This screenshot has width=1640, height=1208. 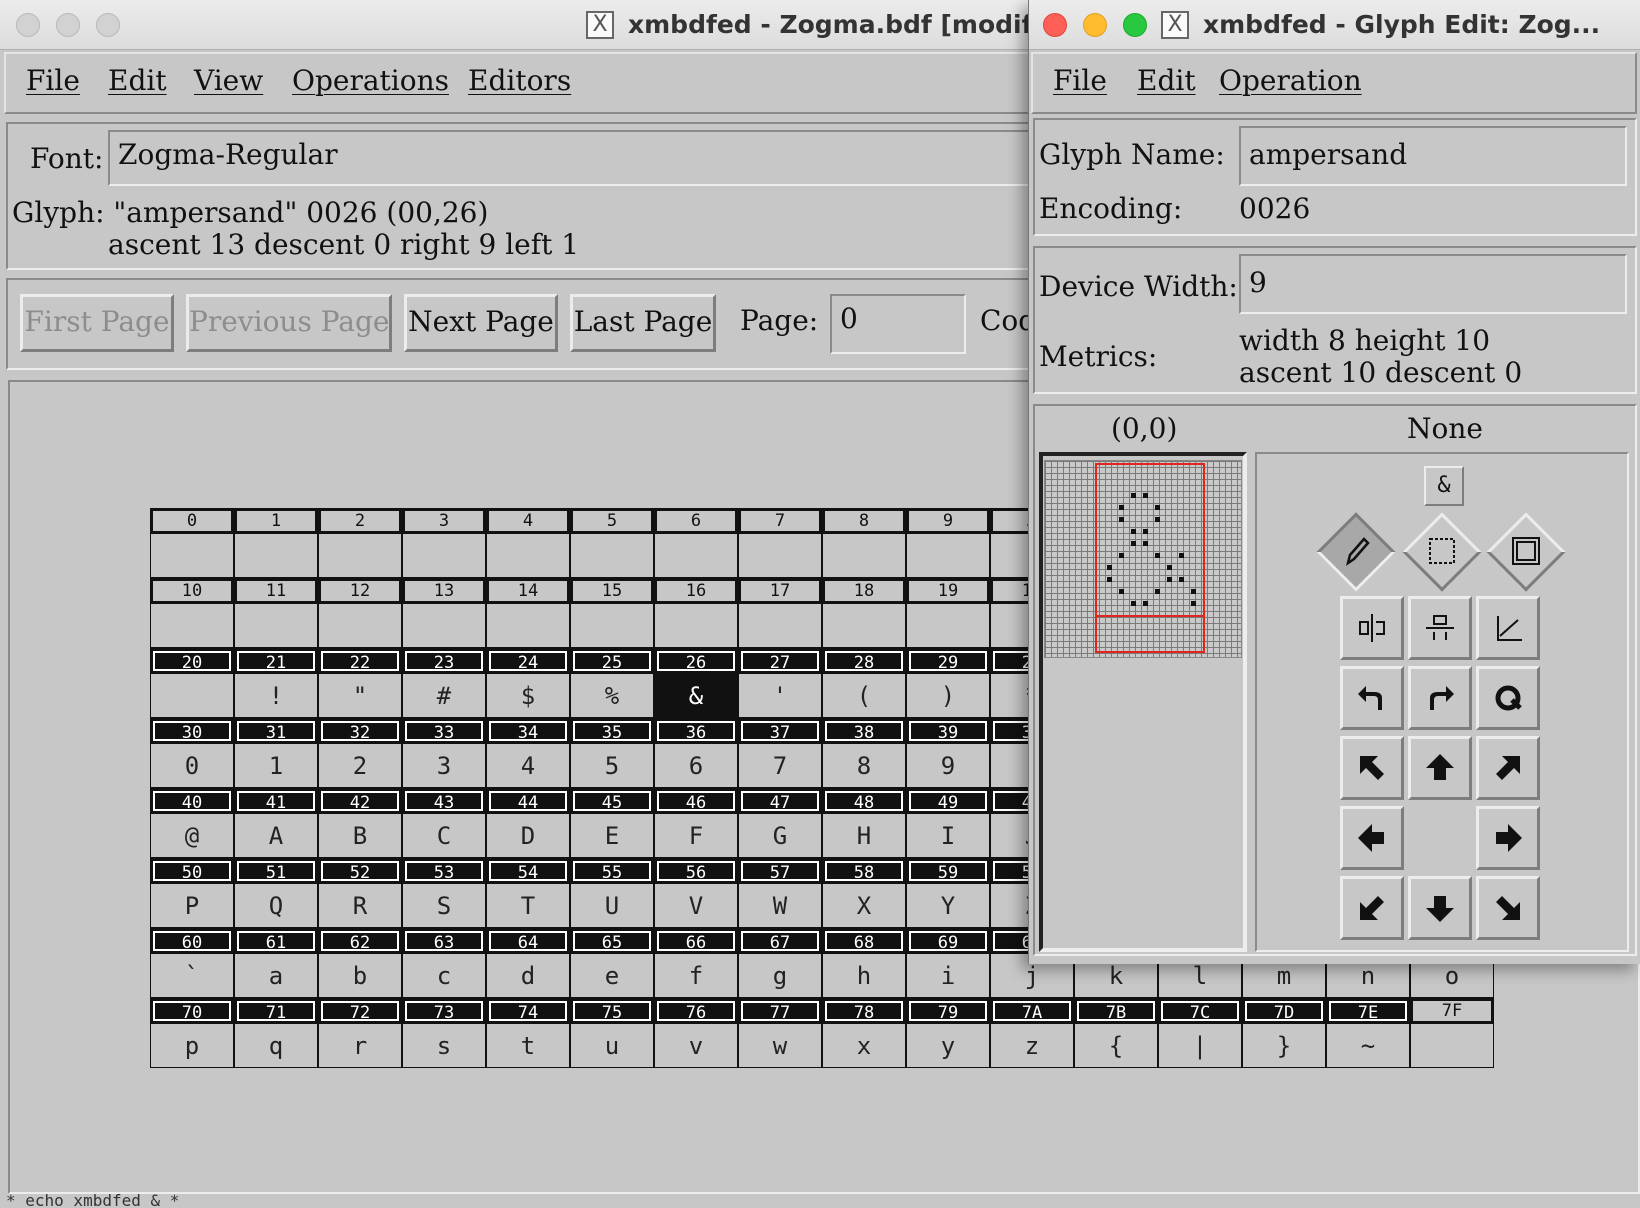 What do you see at coordinates (276, 836) in the screenshot?
I see `glyph-cell: A` at bounding box center [276, 836].